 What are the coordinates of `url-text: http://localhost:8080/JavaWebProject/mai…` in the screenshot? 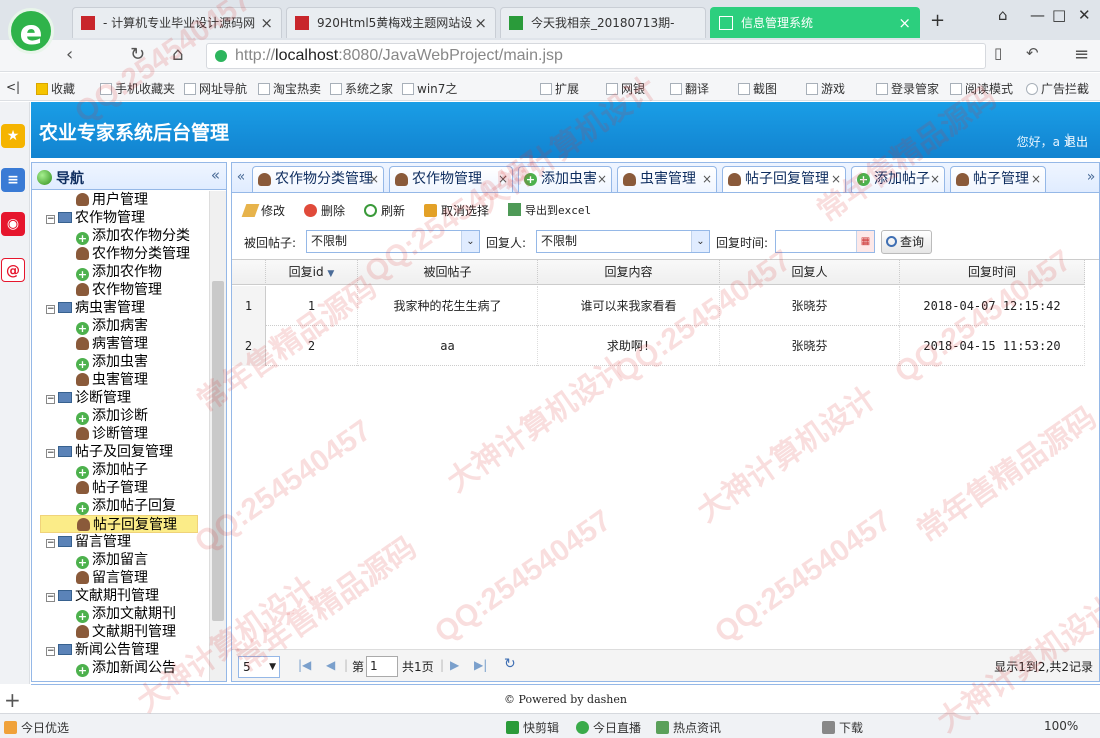 It's located at (399, 56).